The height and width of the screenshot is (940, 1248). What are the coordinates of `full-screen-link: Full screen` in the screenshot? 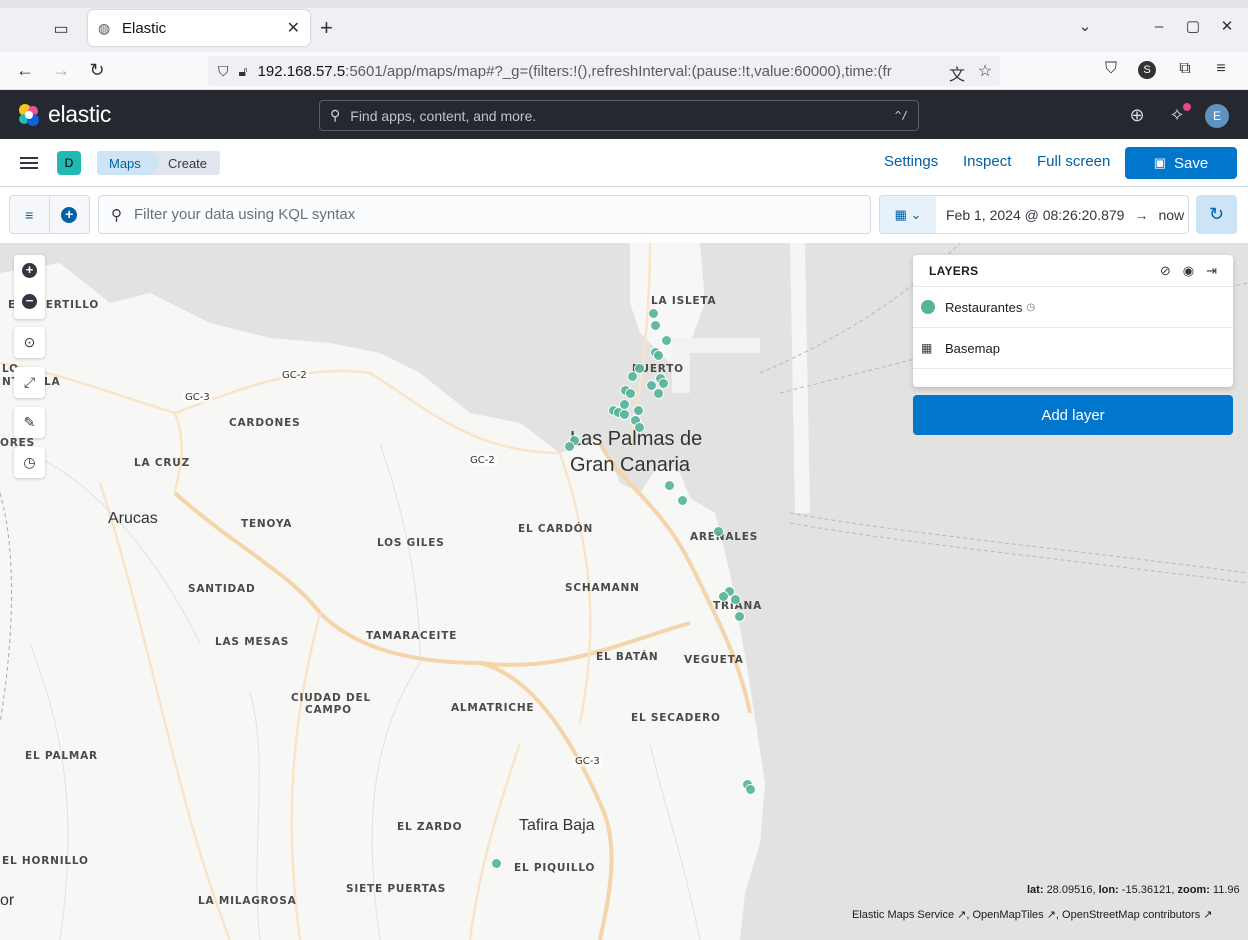 It's located at (1073, 161).